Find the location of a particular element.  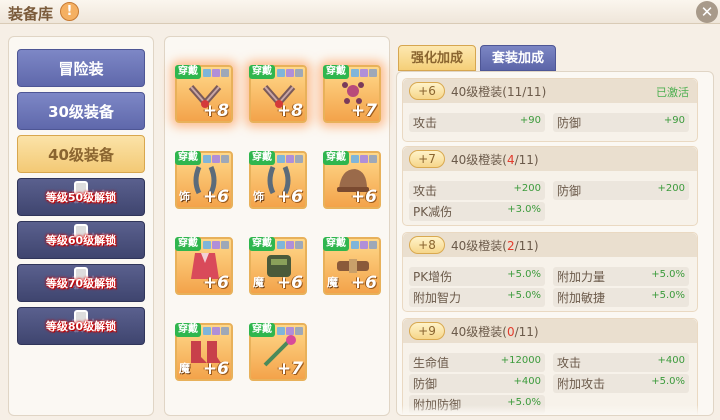

window-title: 装备库 is located at coordinates (31, 14).